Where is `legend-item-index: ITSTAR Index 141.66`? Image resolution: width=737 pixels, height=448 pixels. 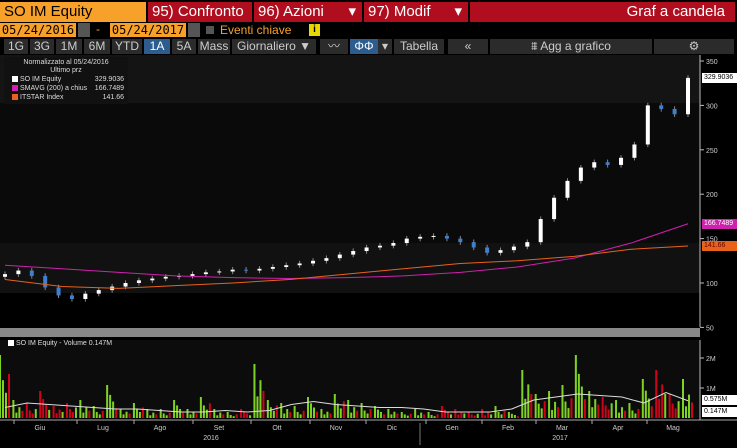
legend-item-index: ITSTAR Index 141.66 is located at coordinates (70, 98).